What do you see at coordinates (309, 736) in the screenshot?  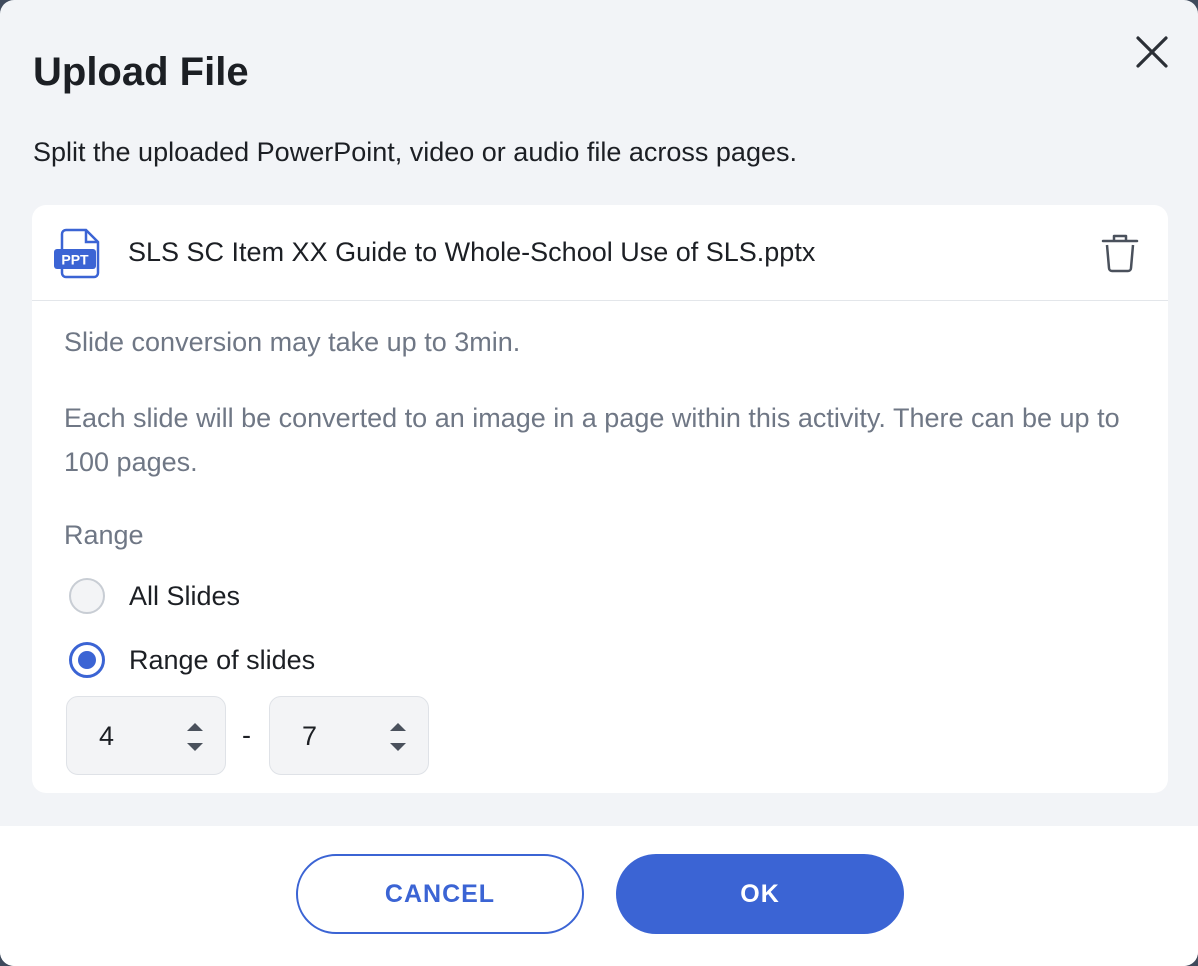 I see `range-to-value: 7` at bounding box center [309, 736].